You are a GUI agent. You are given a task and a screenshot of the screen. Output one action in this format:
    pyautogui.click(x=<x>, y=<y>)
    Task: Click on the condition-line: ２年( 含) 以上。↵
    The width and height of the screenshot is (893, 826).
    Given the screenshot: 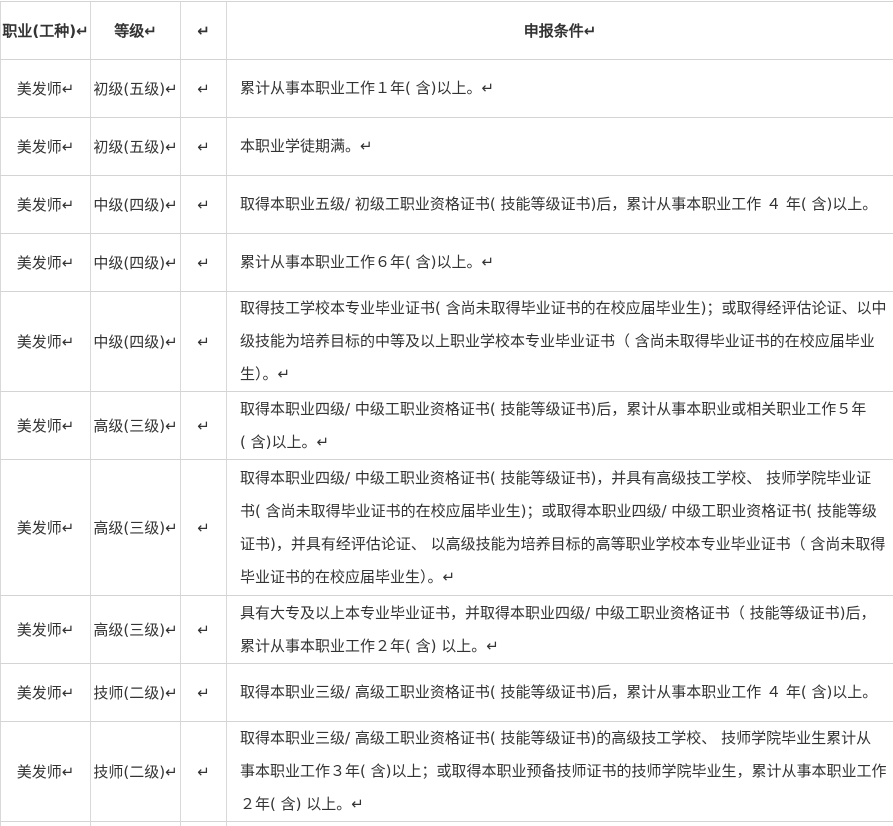 What is the action you would take?
    pyautogui.click(x=302, y=804)
    